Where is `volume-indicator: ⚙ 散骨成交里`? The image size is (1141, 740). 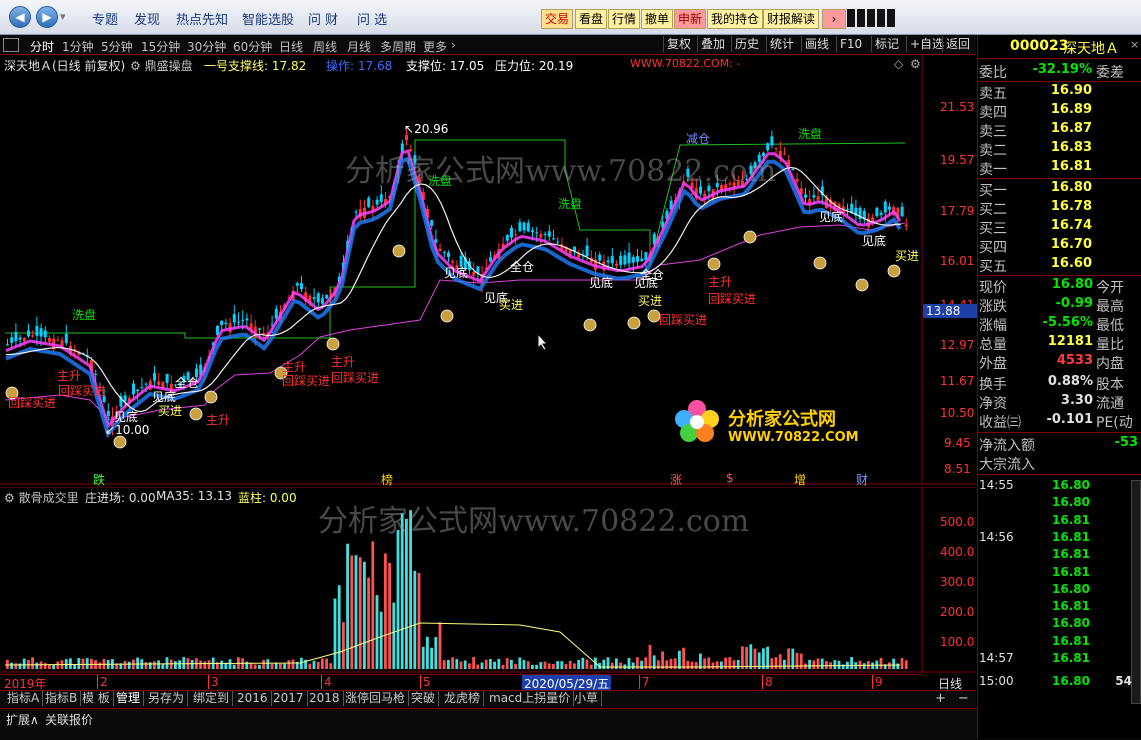
volume-indicator: ⚙ 散骨成交里 is located at coordinates (41, 497).